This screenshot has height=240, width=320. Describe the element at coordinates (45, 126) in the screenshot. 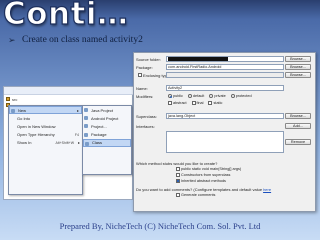

I see `menu-item-open-window: Open in New Window` at that location.